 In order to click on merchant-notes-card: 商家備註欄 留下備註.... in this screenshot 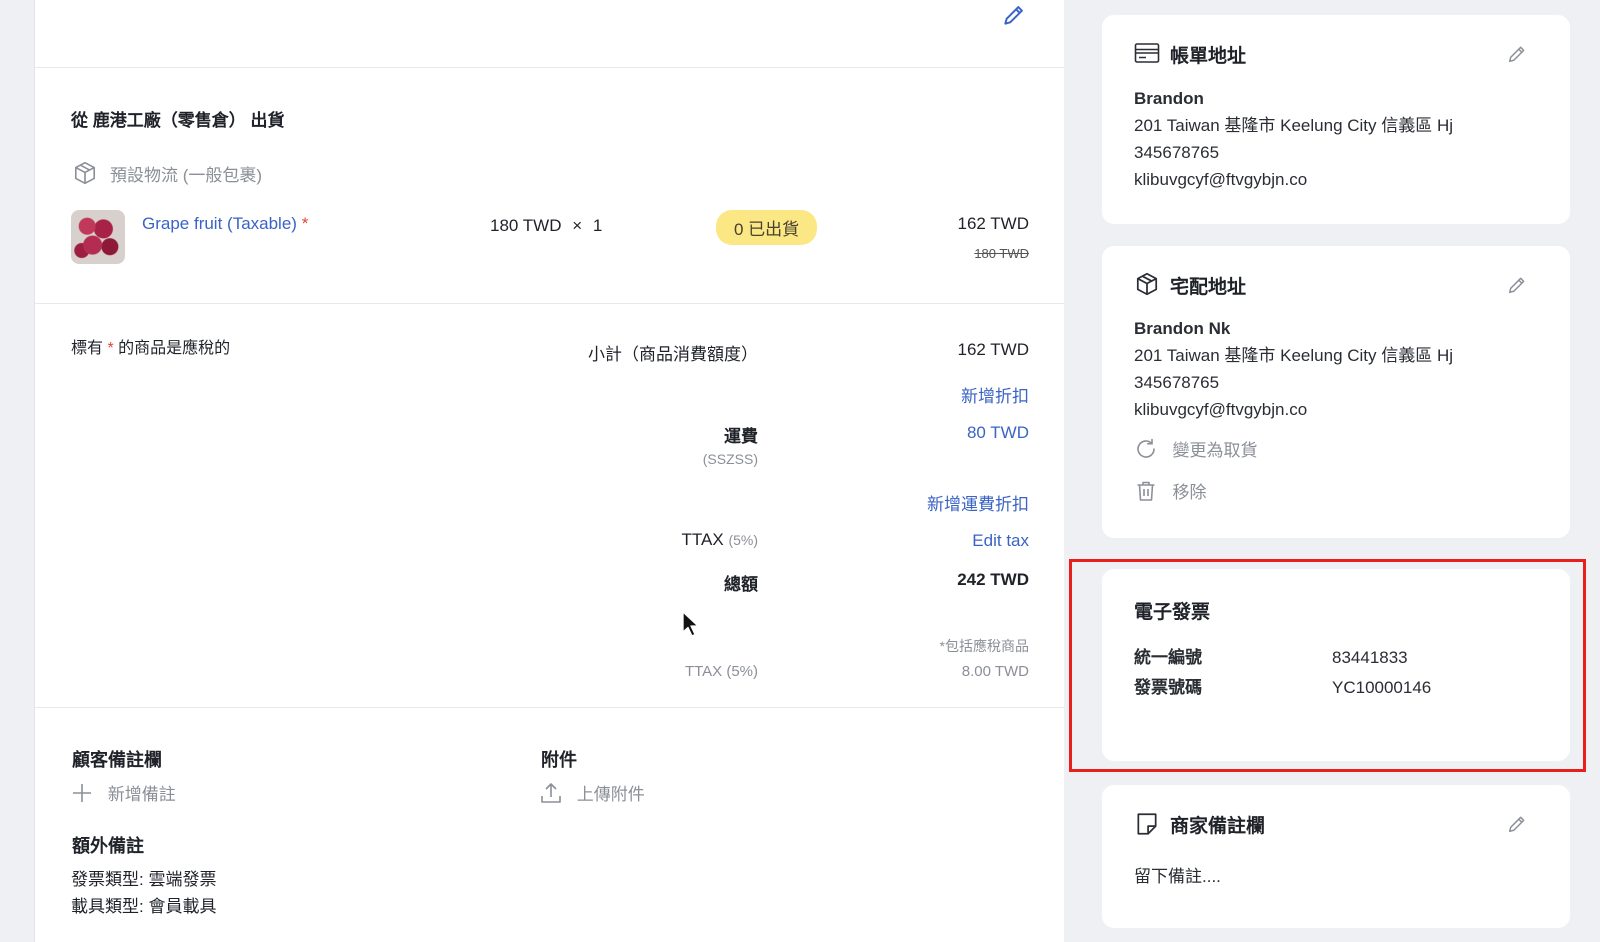, I will do `click(1336, 856)`.